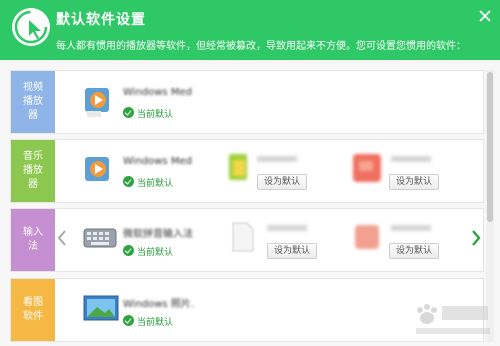 The width and height of the screenshot is (500, 346). What do you see at coordinates (490, 147) in the screenshot?
I see `scrollbar-thumb` at bounding box center [490, 147].